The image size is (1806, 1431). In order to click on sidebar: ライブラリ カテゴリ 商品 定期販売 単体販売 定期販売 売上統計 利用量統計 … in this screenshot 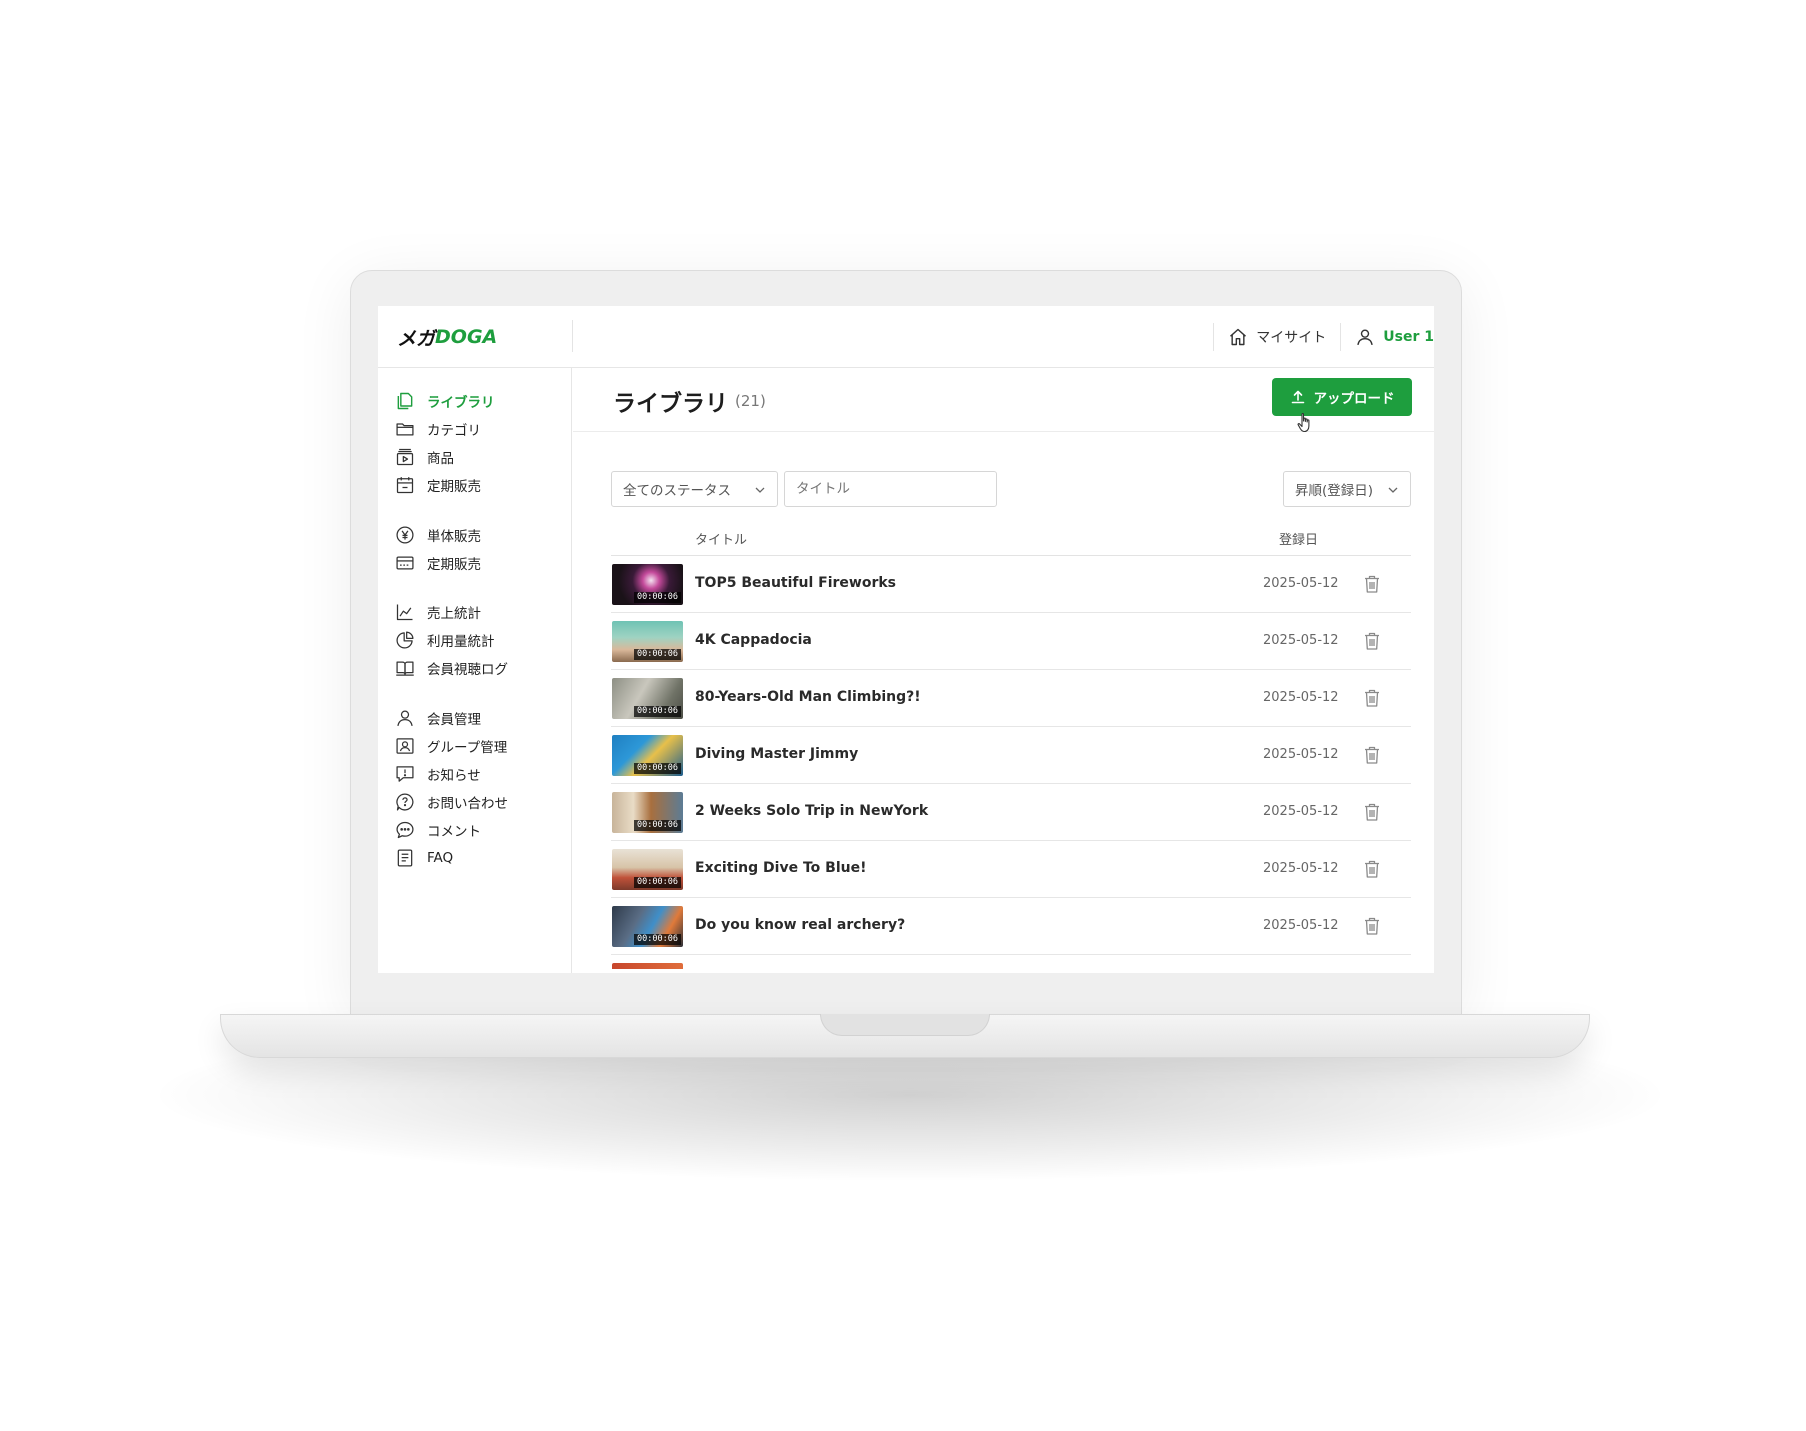, I will do `click(475, 670)`.